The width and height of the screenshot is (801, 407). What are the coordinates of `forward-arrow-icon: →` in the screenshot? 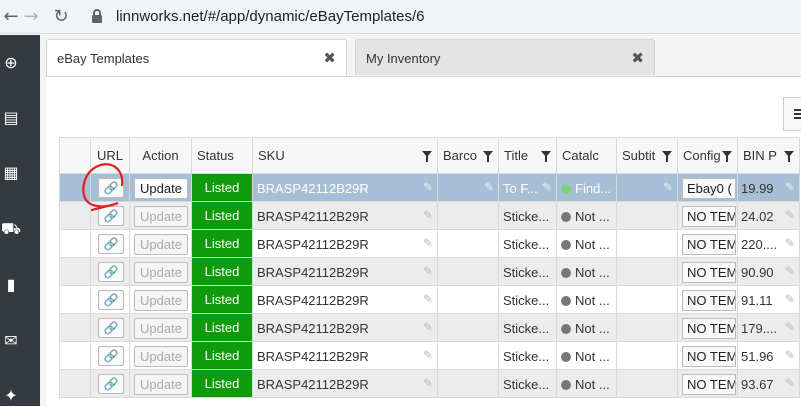 It's located at (31, 17).